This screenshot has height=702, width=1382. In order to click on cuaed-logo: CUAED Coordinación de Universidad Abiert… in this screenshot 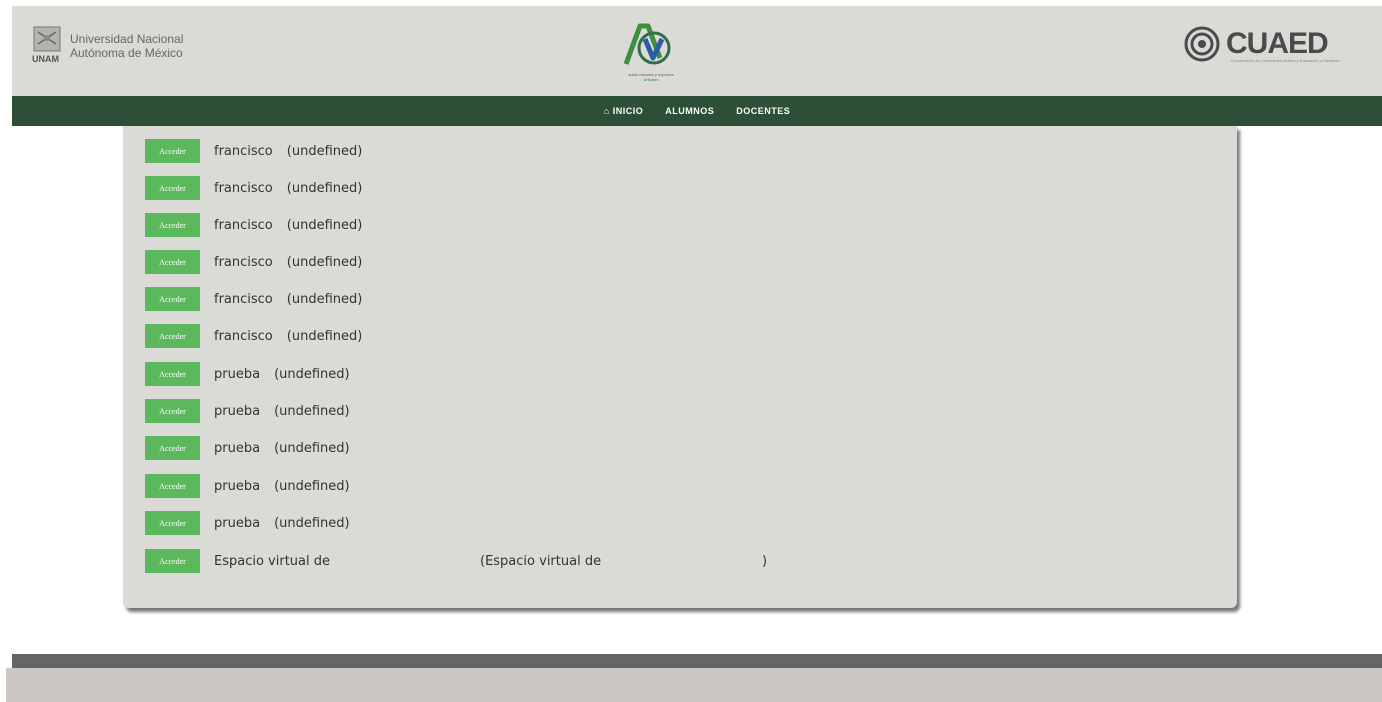, I will do `click(1261, 44)`.